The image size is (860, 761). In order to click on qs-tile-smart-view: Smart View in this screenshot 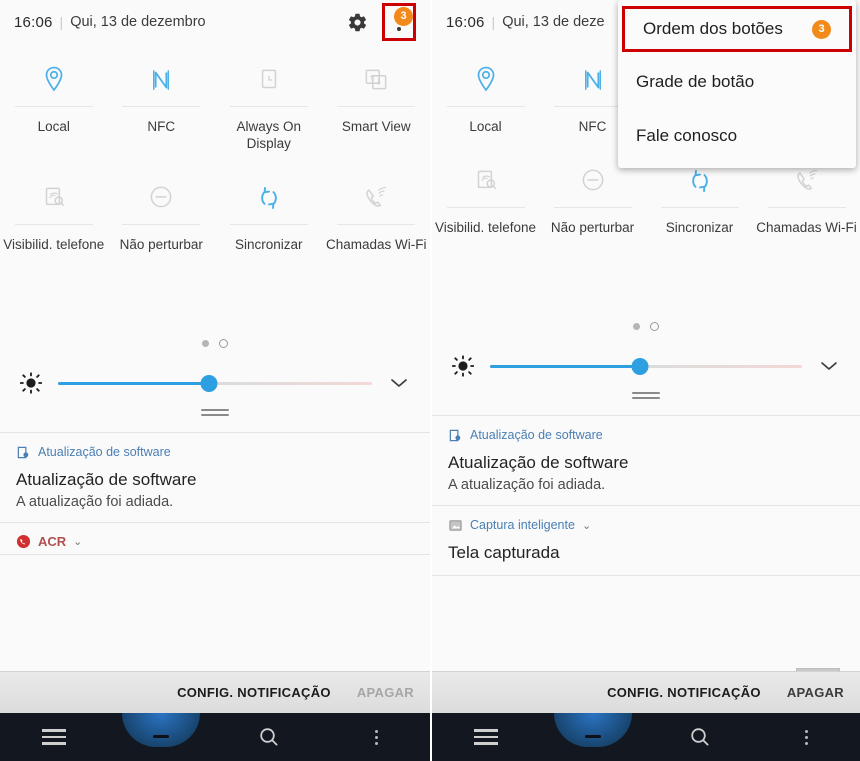, I will do `click(377, 101)`.